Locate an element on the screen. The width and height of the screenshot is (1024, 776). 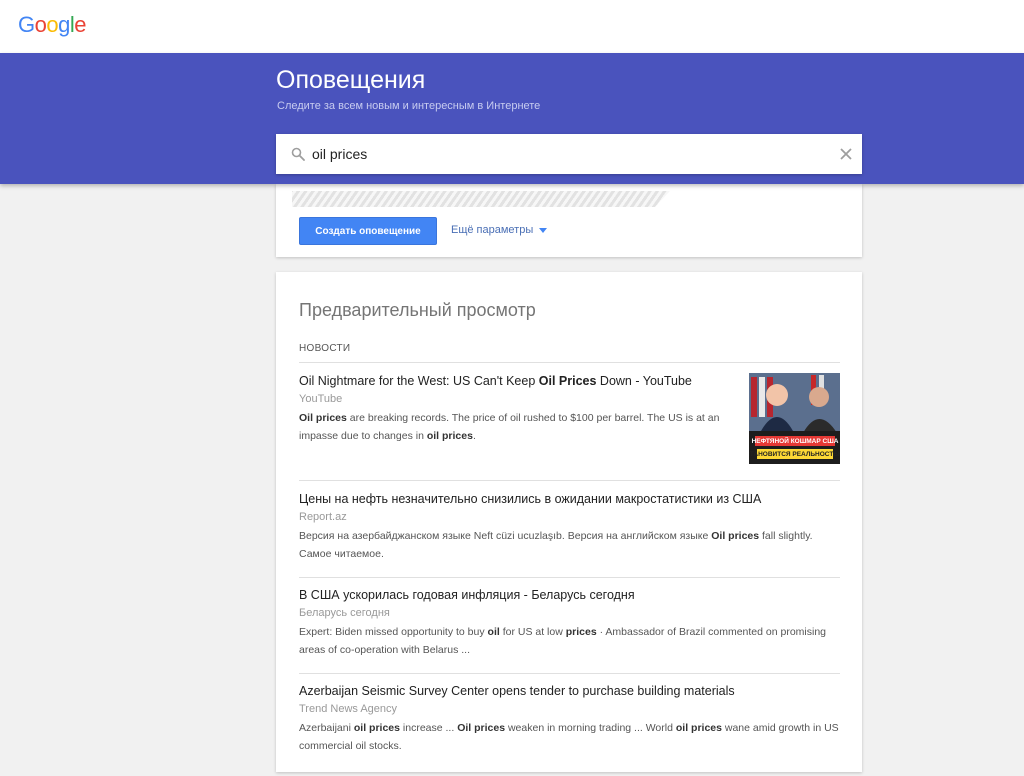
text-run: for US at low is located at coordinates (532, 632).